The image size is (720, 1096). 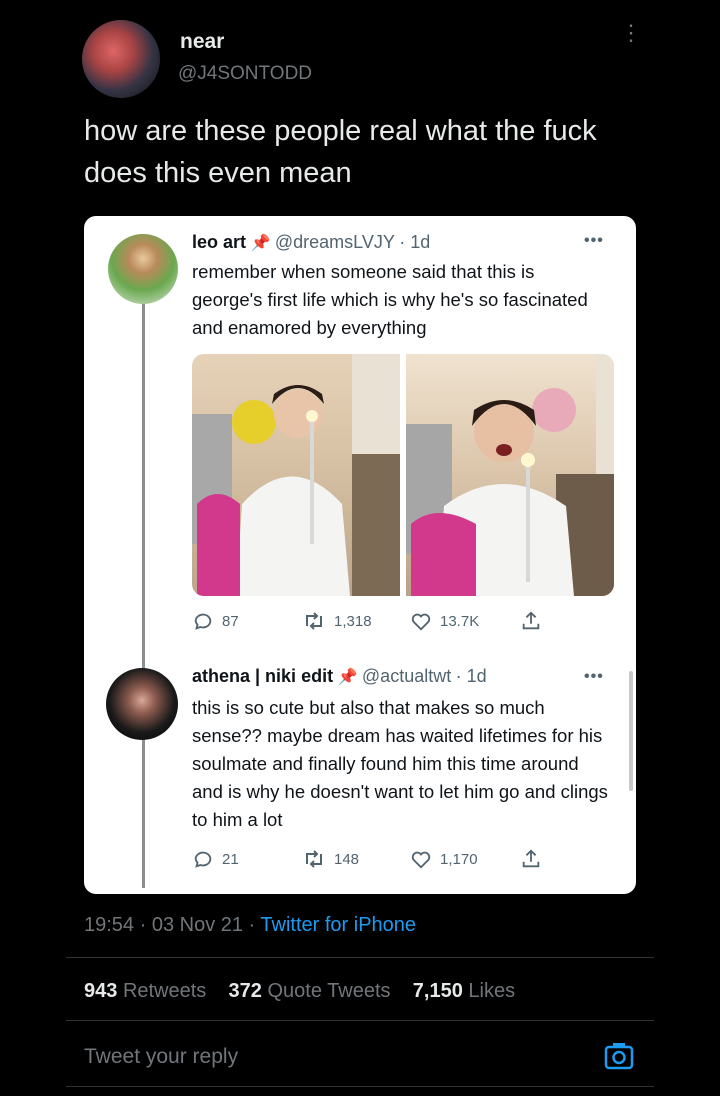 I want to click on timestamp-line: 19:54 · 03 Nov 21 · Twitter for iPhone, so click(x=250, y=925).